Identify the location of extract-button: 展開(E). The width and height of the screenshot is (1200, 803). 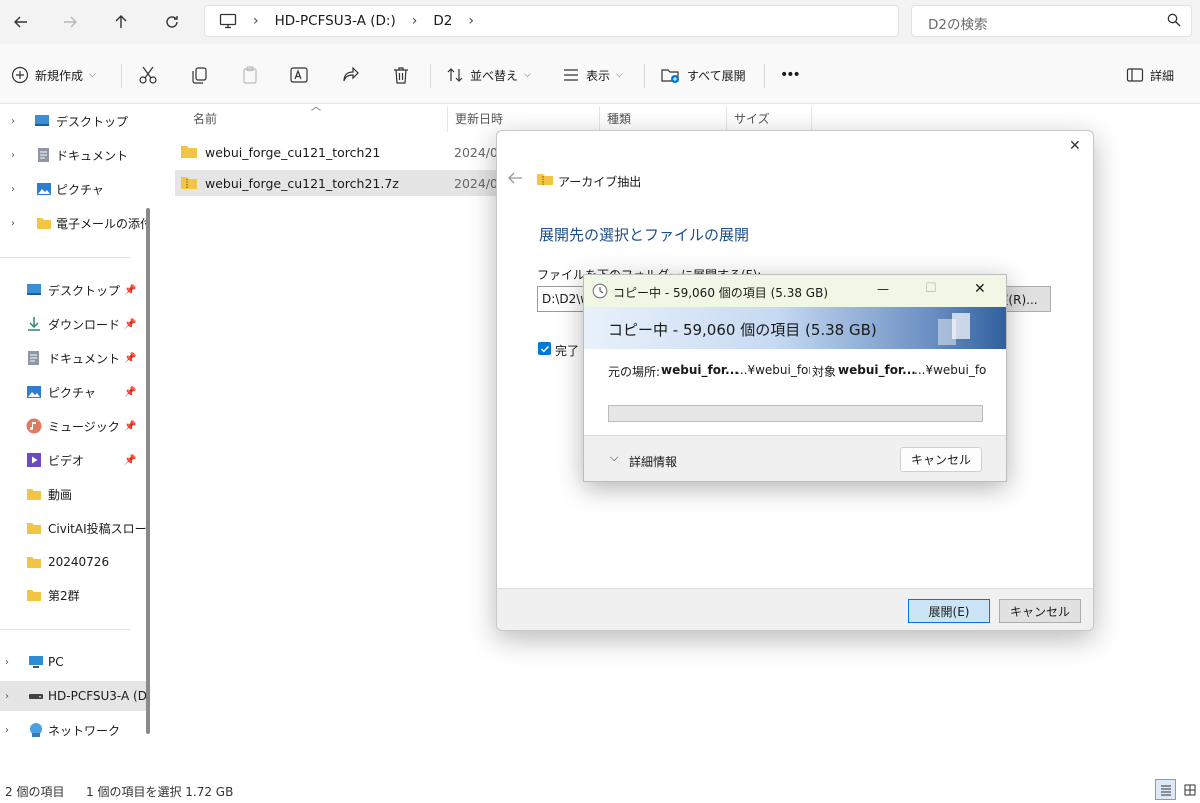
(949, 611).